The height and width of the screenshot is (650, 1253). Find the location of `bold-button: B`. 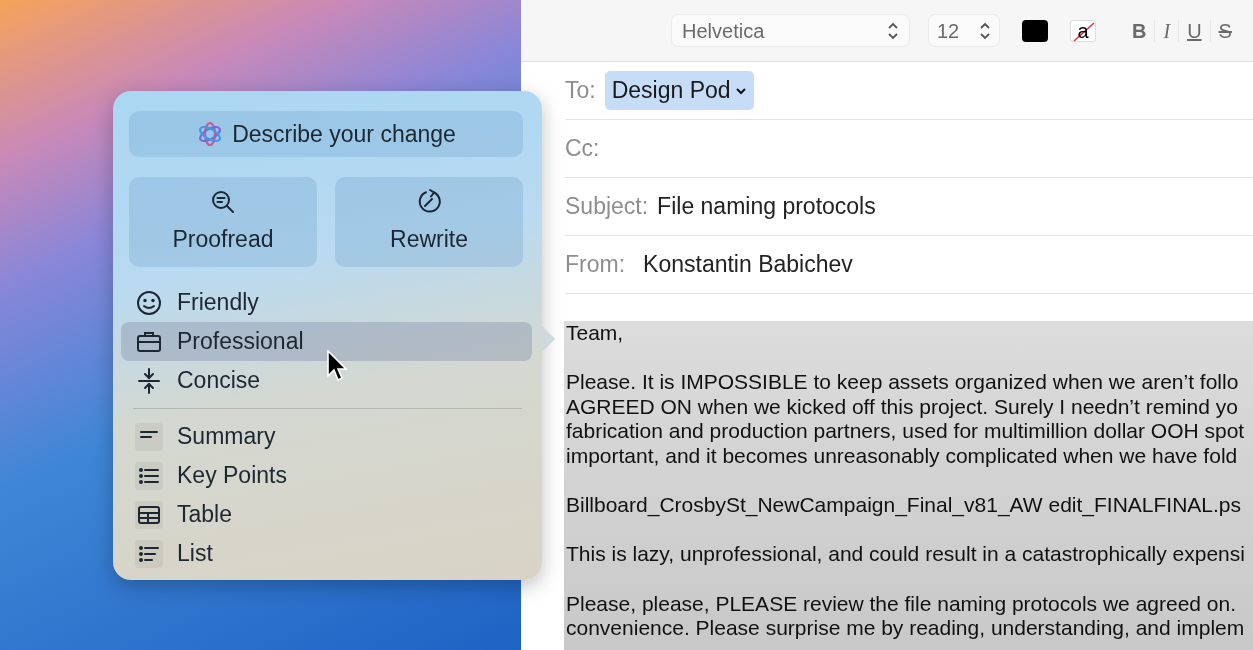

bold-button: B is located at coordinates (1140, 30).